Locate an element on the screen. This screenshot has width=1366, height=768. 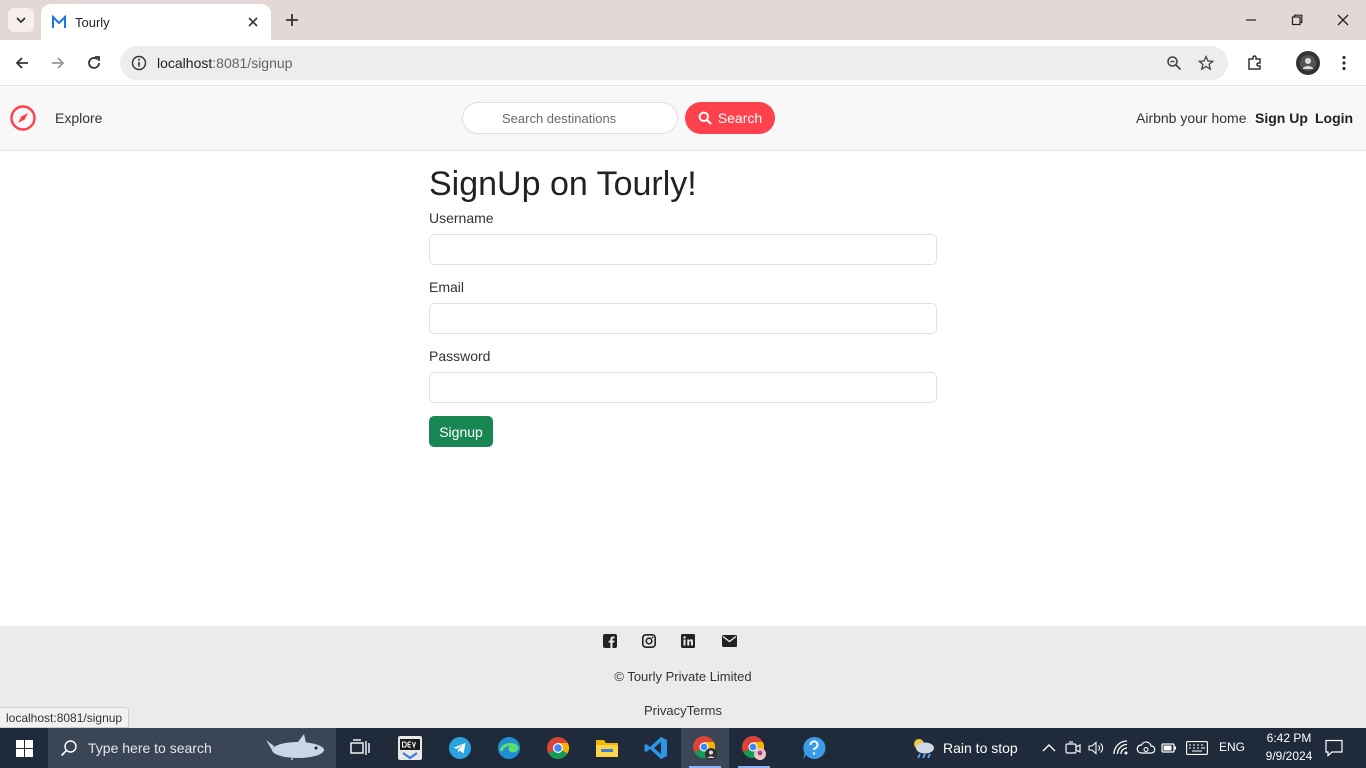
search-button: Search is located at coordinates (730, 118).